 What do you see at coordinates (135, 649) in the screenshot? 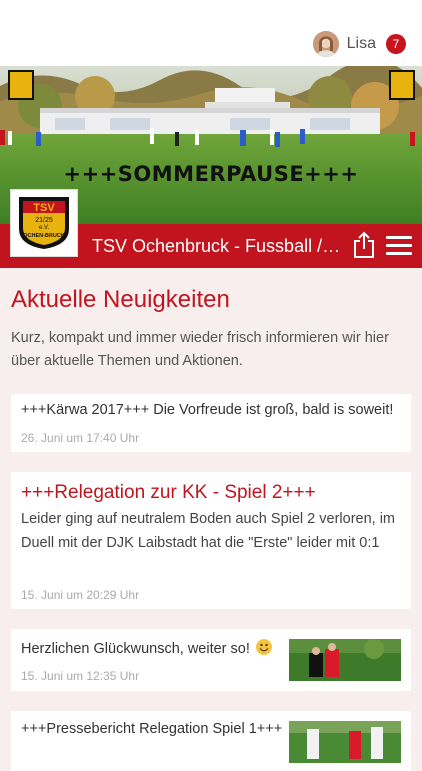
I see `news-text: Herzlichen Glückwunsch, weiter so!` at bounding box center [135, 649].